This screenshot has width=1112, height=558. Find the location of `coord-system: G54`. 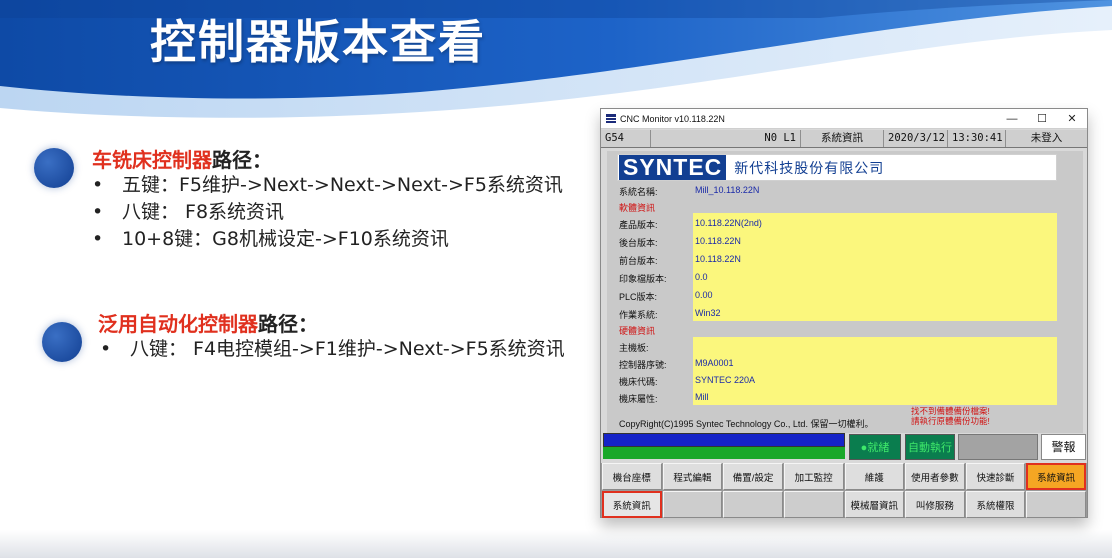

coord-system: G54 is located at coordinates (626, 138).